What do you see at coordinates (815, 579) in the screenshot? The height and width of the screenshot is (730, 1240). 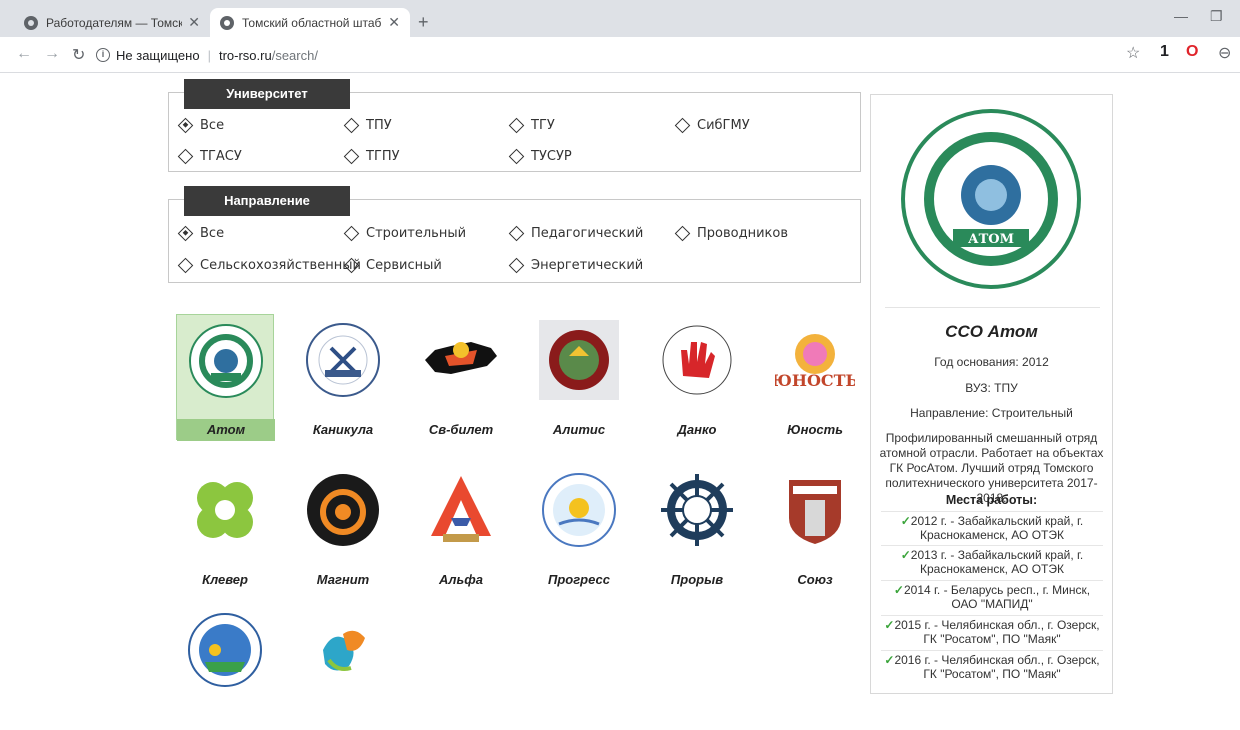 I see `squad-name: Союз` at bounding box center [815, 579].